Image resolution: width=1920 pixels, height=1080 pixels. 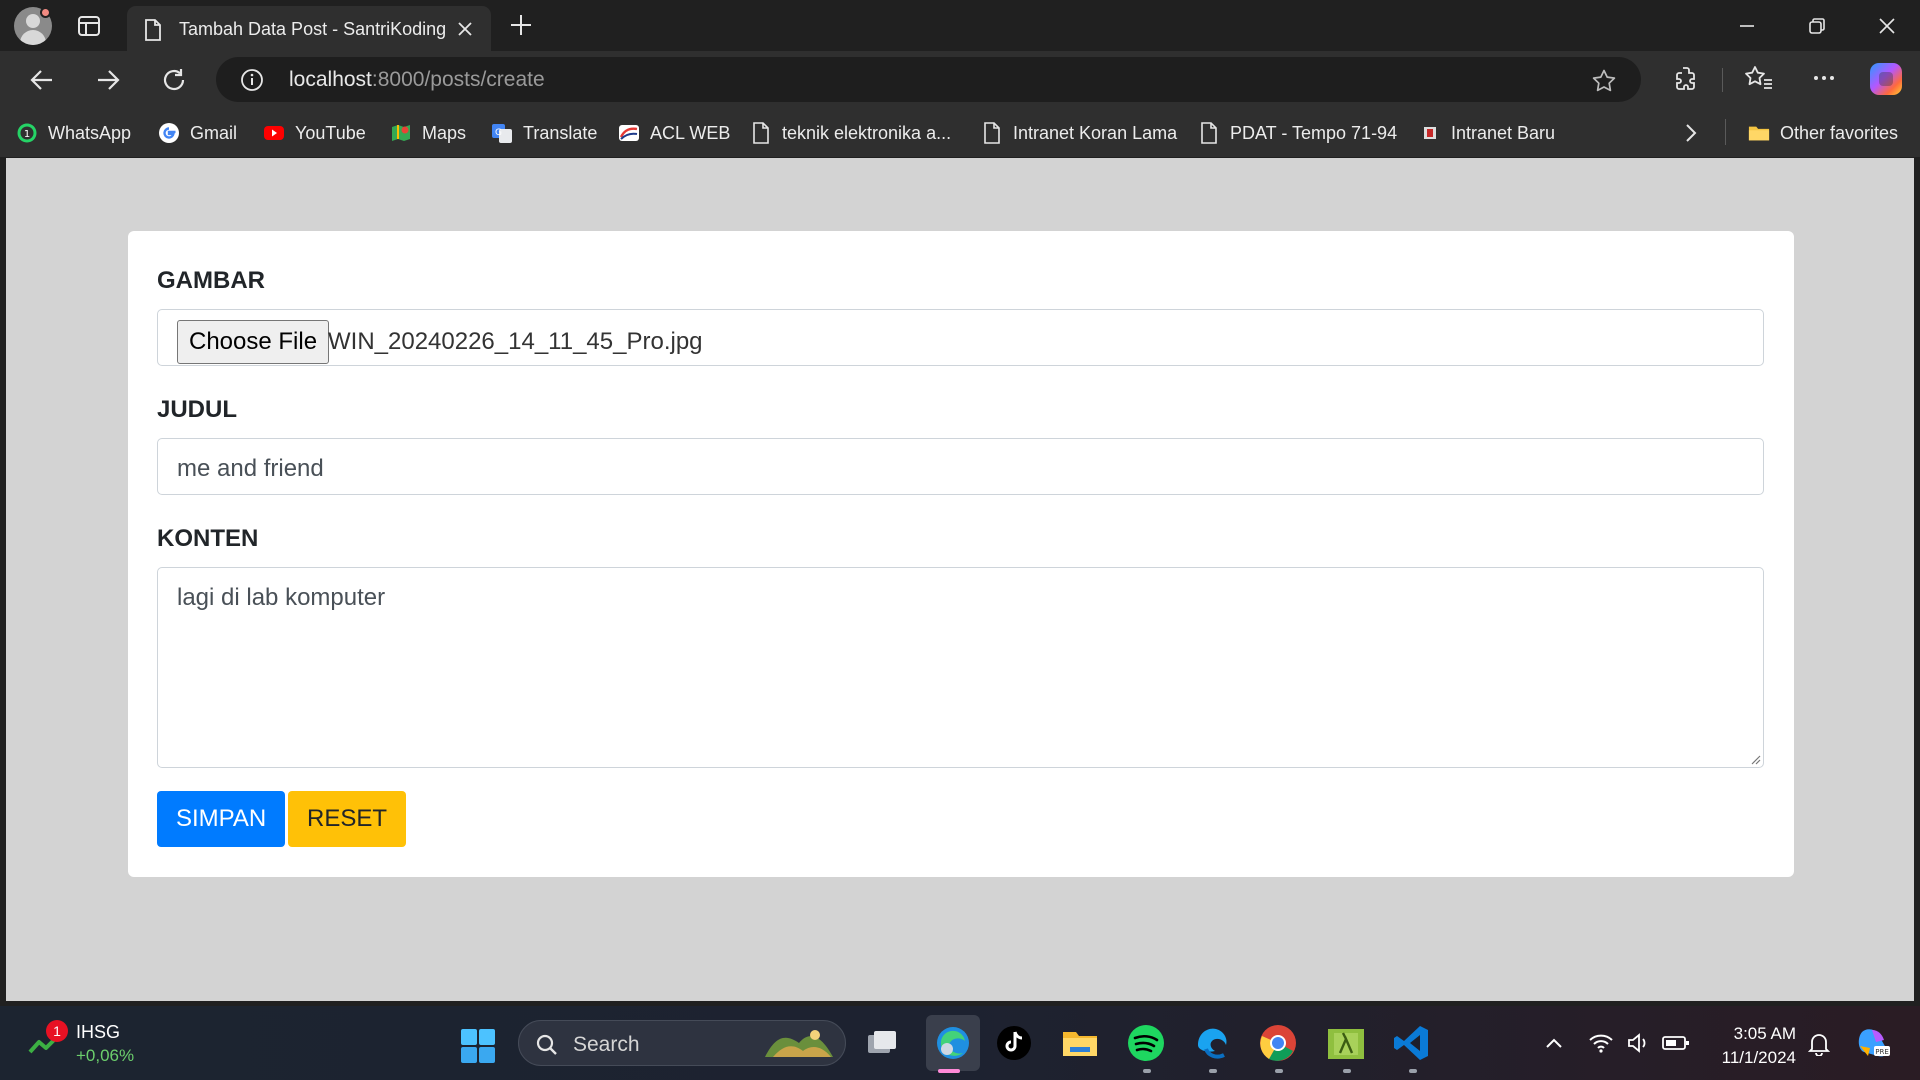 I want to click on restore-icon, so click(x=1817, y=25).